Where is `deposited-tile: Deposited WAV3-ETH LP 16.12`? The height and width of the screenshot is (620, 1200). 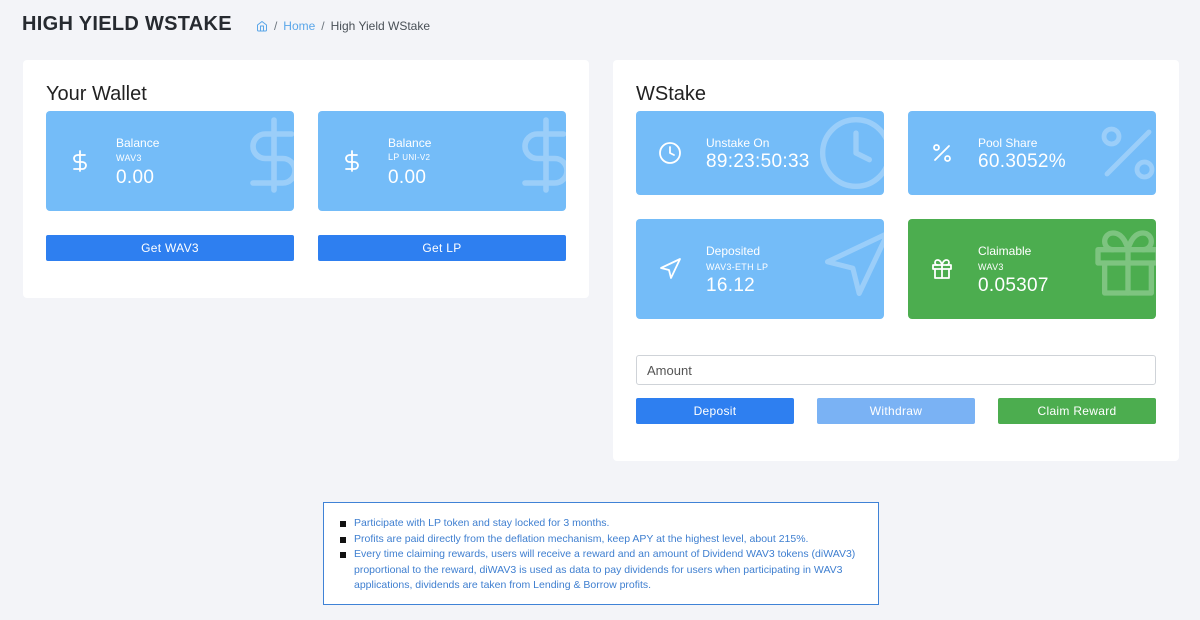 deposited-tile: Deposited WAV3-ETH LP 16.12 is located at coordinates (760, 269).